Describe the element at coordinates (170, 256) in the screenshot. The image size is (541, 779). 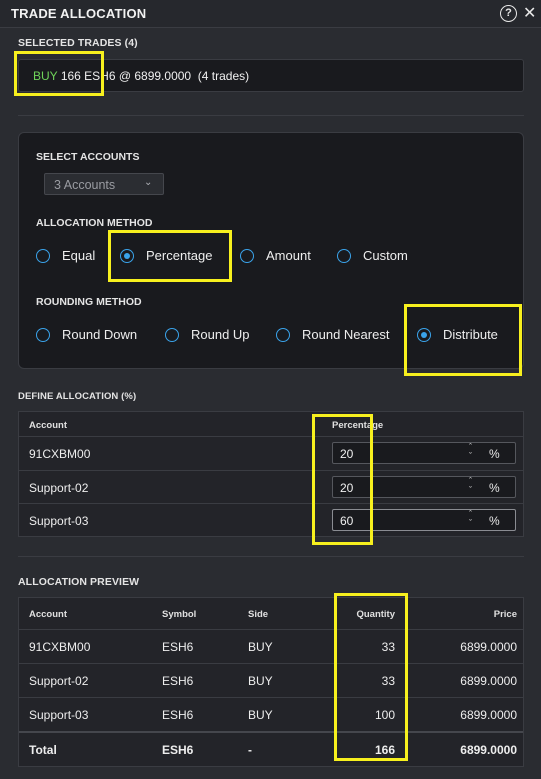
I see `highlight-percentage` at that location.